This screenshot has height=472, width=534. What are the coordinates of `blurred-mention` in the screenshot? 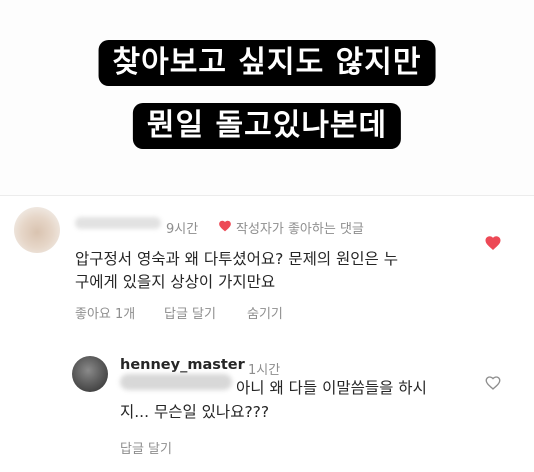 It's located at (176, 382).